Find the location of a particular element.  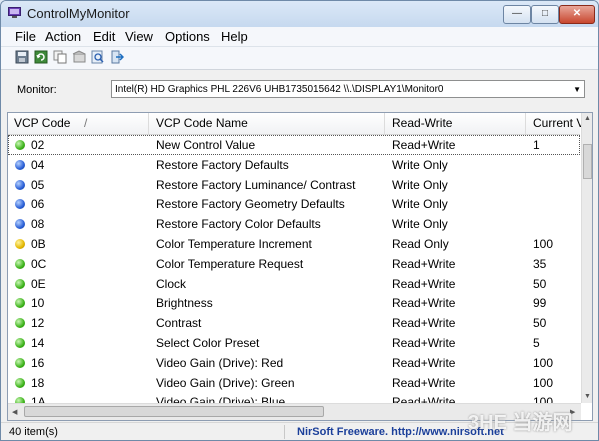

scroll-down-icon: ▼ is located at coordinates (587, 396).